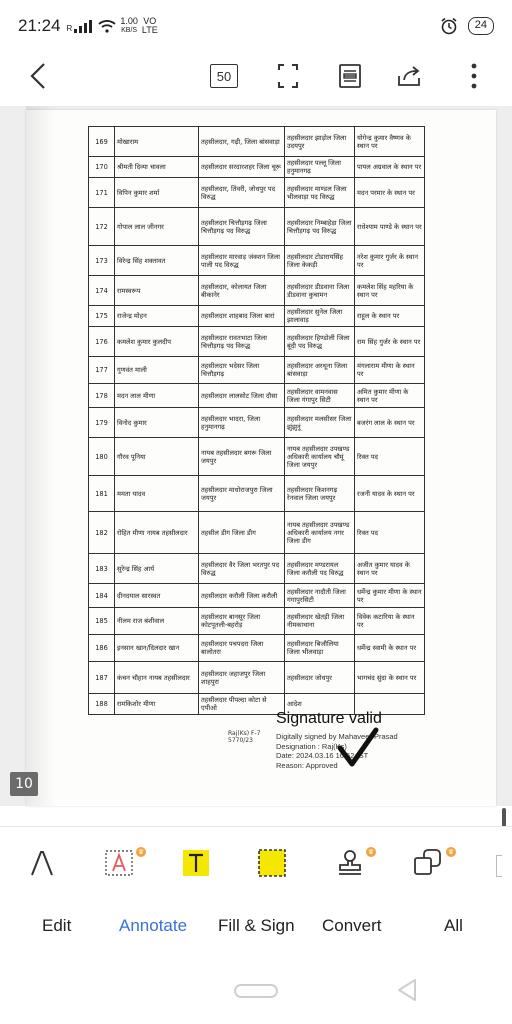 This screenshot has width=512, height=1024. What do you see at coordinates (449, 26) in the screenshot?
I see `alarm-icon` at bounding box center [449, 26].